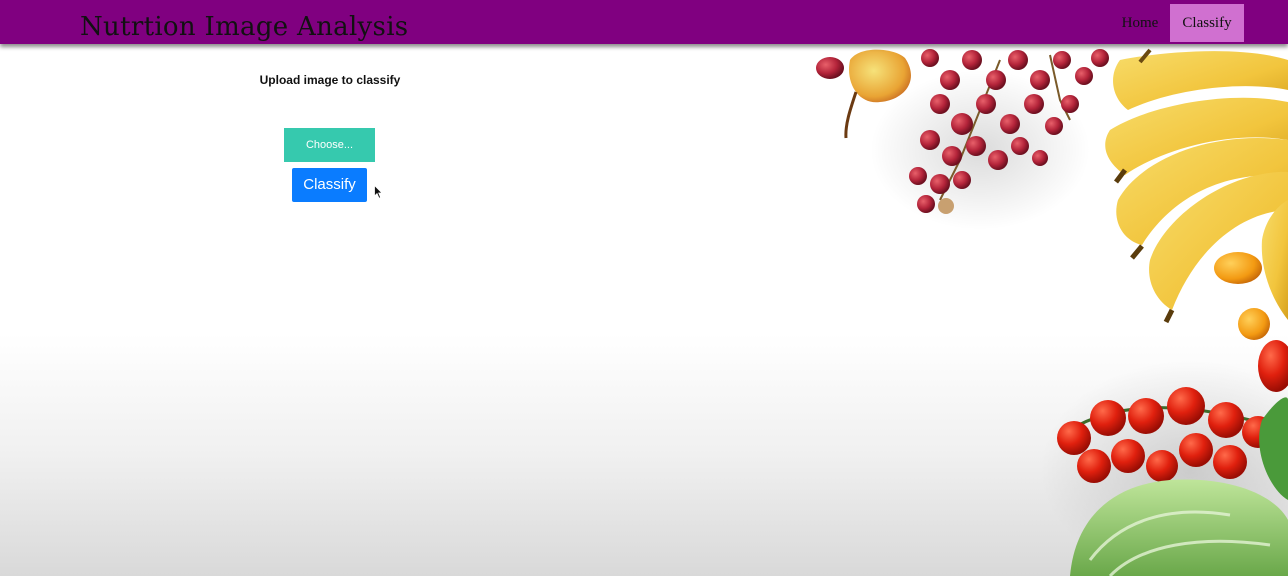  I want to click on mouse-pointer-icon, so click(378, 192).